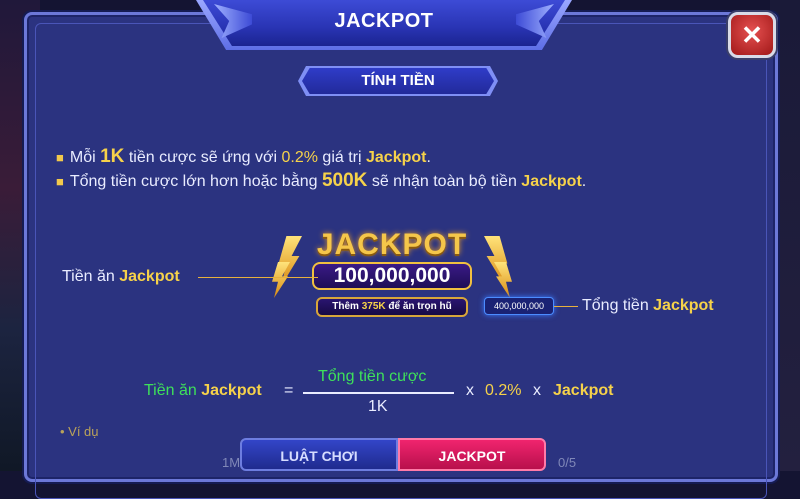 The image size is (800, 499). I want to click on jackpot-value: 100,000,000, so click(392, 276).